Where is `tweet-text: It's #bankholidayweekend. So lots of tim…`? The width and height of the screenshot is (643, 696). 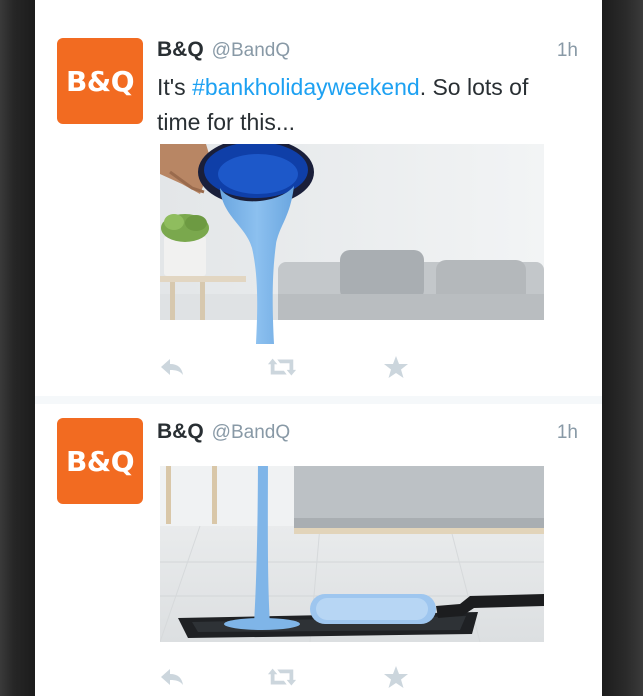
tweet-text: It's #bankholidayweekend. So lots of tim… is located at coordinates (367, 105).